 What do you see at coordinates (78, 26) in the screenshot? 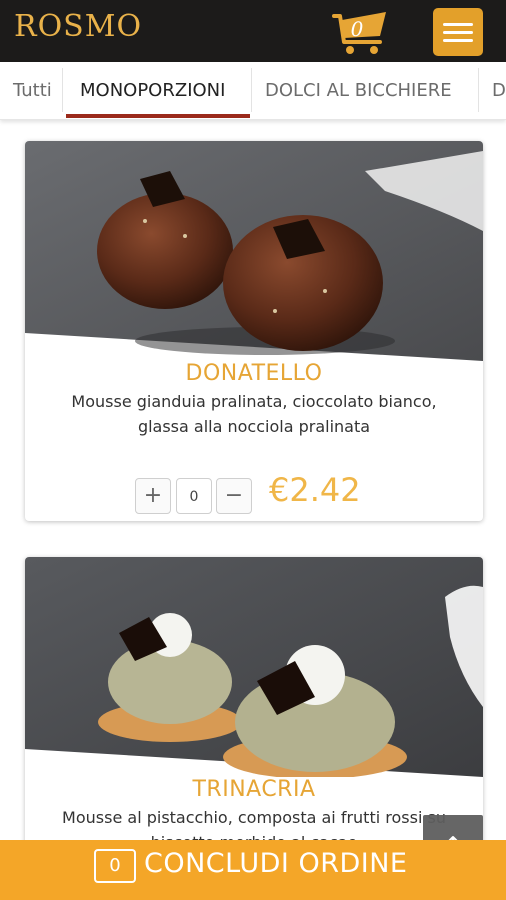
I see `brand-logo: ROSMO` at bounding box center [78, 26].